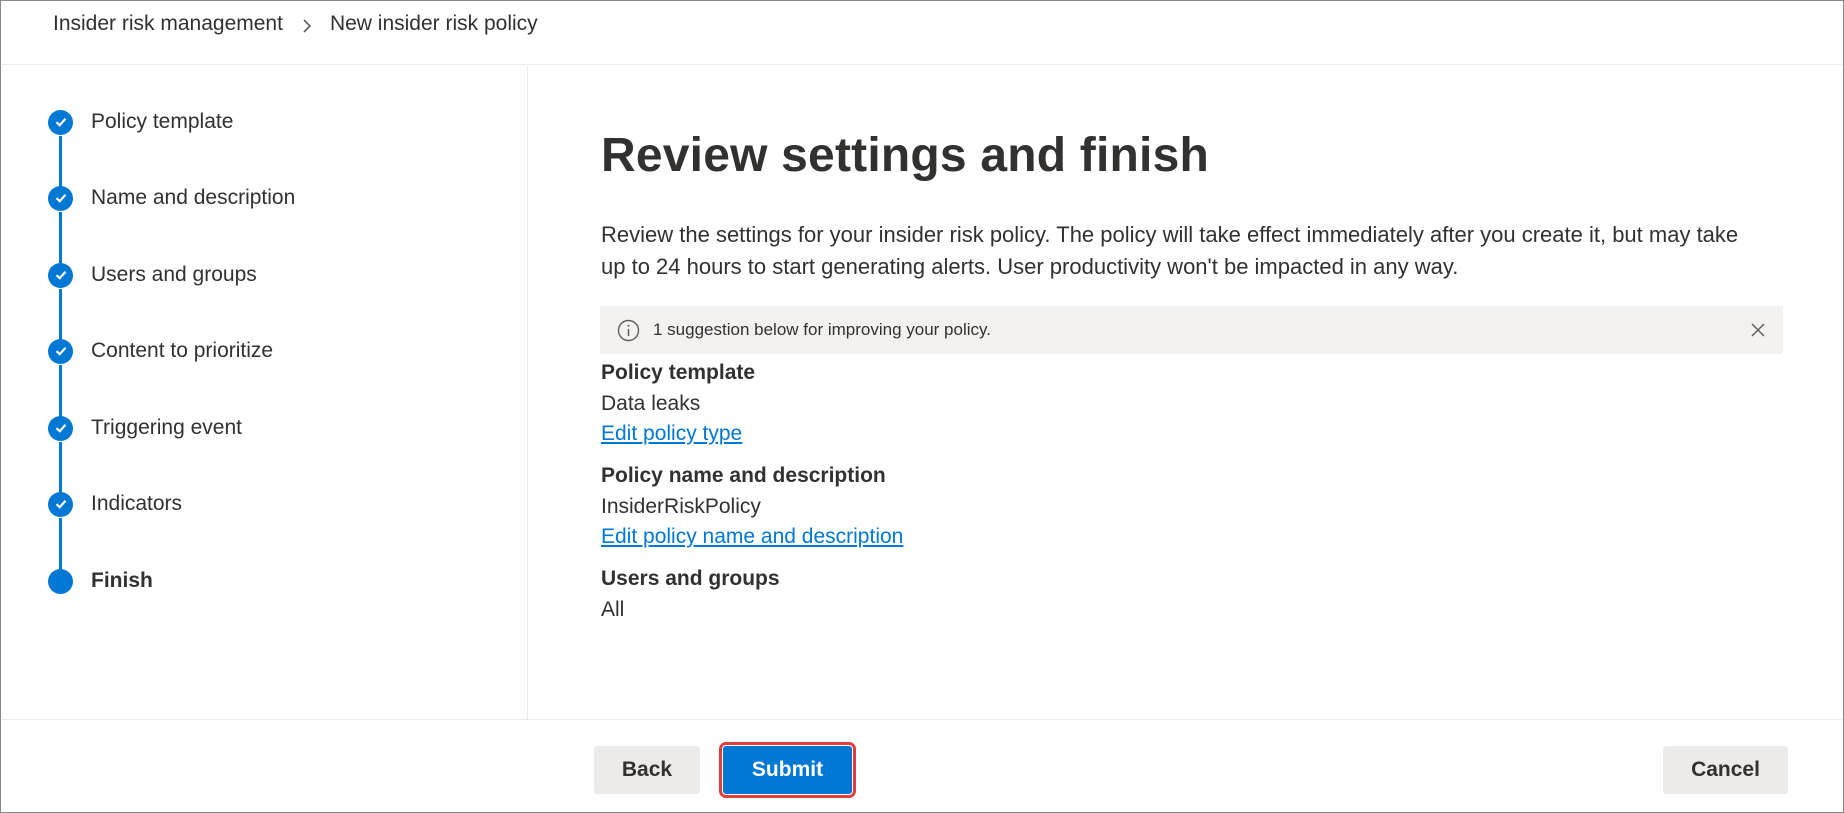  What do you see at coordinates (162, 121) in the screenshot?
I see `step-label: Policy template` at bounding box center [162, 121].